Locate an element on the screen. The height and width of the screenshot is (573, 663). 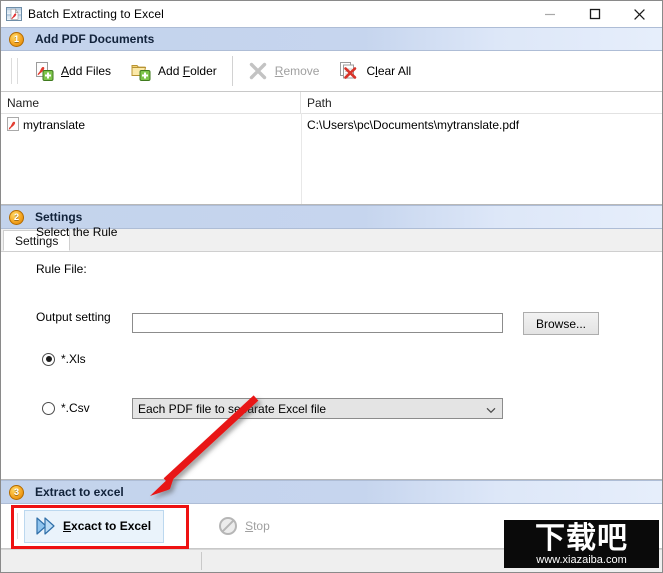
radio-xls: *.Xls is located at coordinates (64, 359).